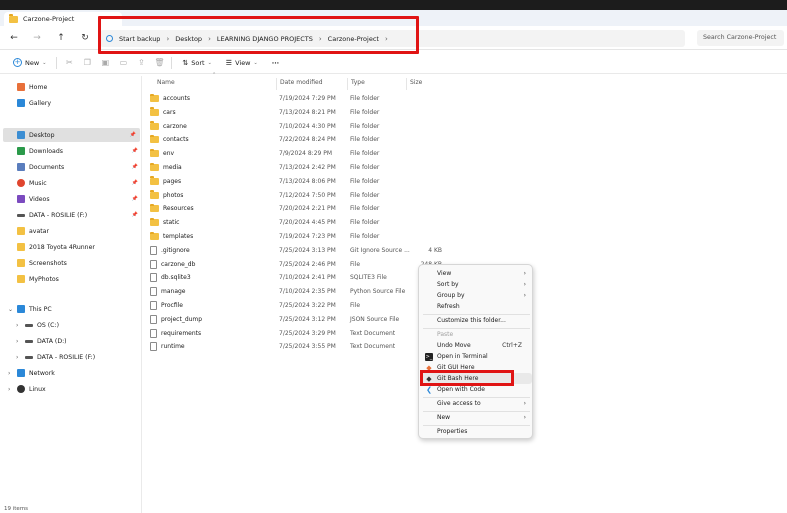 The image size is (787, 513). Describe the element at coordinates (71, 263) in the screenshot. I see `sidebar-item-screenshots: Screenshots` at that location.